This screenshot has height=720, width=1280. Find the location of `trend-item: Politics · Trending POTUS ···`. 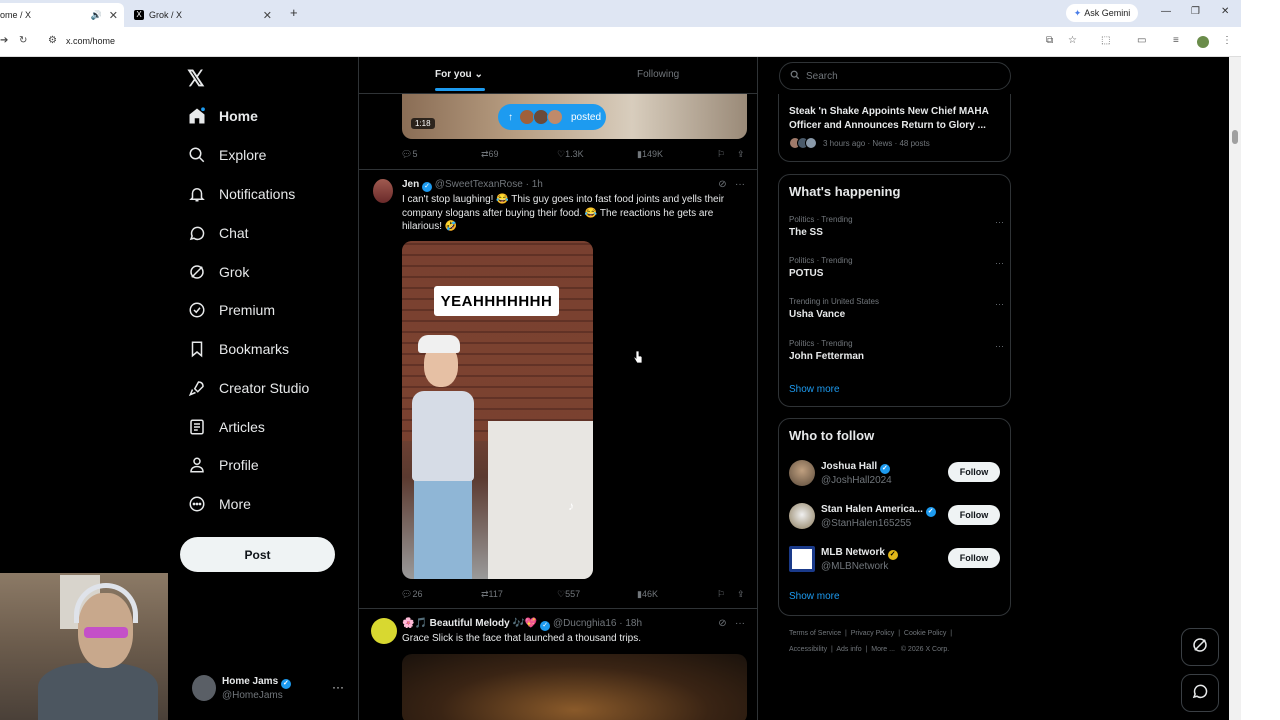

trend-item: Politics · Trending POTUS ··· is located at coordinates (896, 271).